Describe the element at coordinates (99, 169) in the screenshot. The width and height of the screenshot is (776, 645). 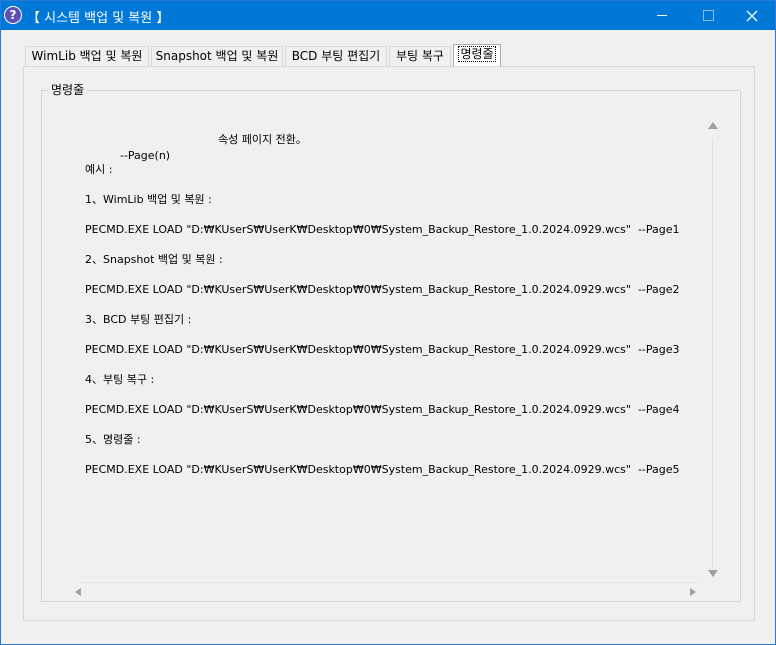
I see `text-line: 예시 :` at that location.